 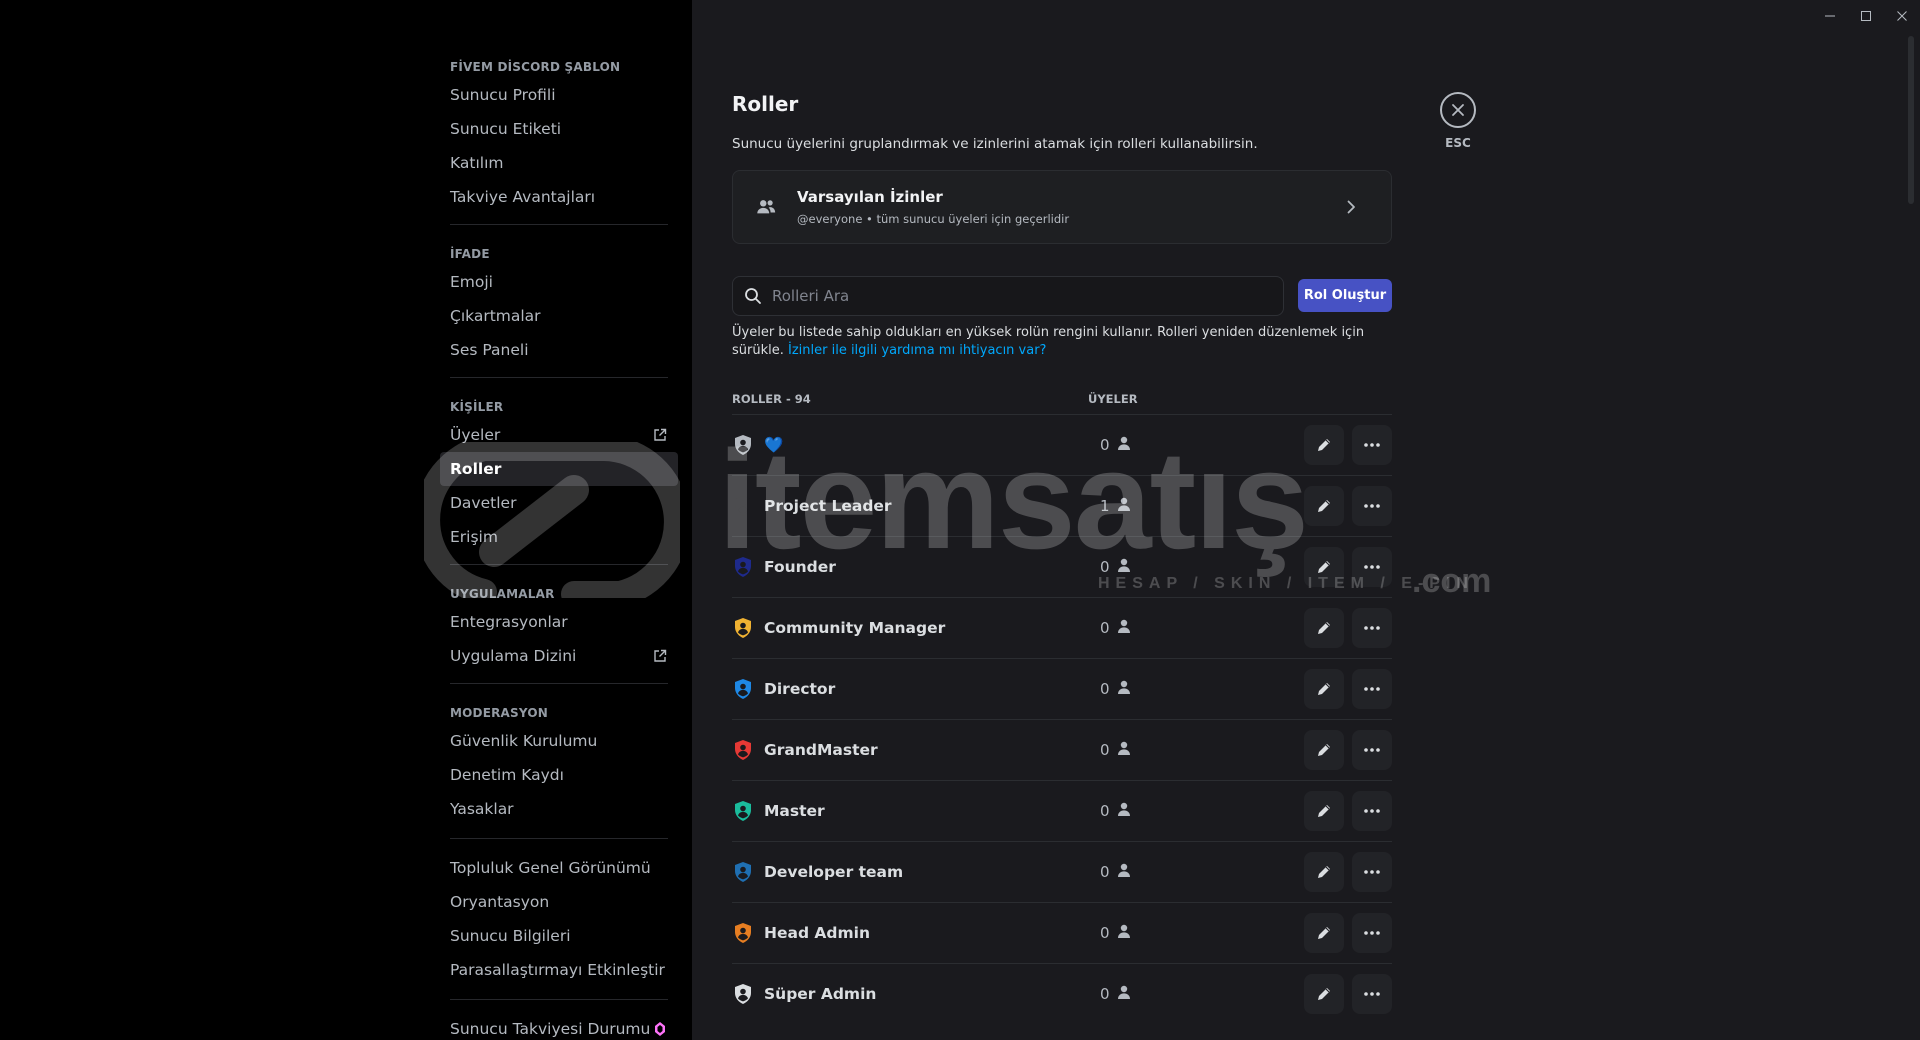 I want to click on role-row: Developer team 0, so click(x=1062, y=871).